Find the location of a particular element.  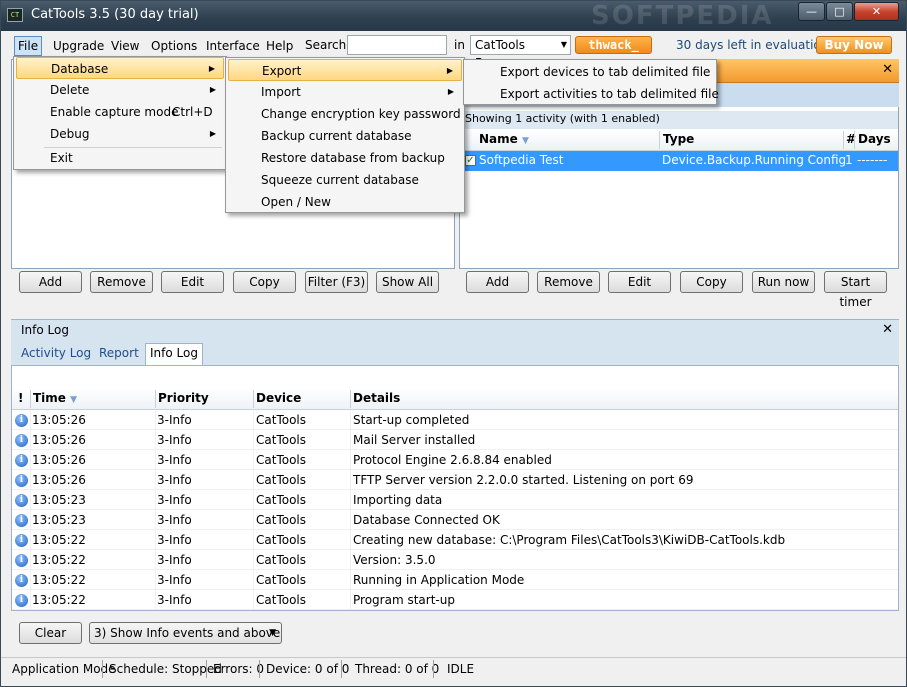

menu-item-restore: Restore database from backup is located at coordinates (345, 158).